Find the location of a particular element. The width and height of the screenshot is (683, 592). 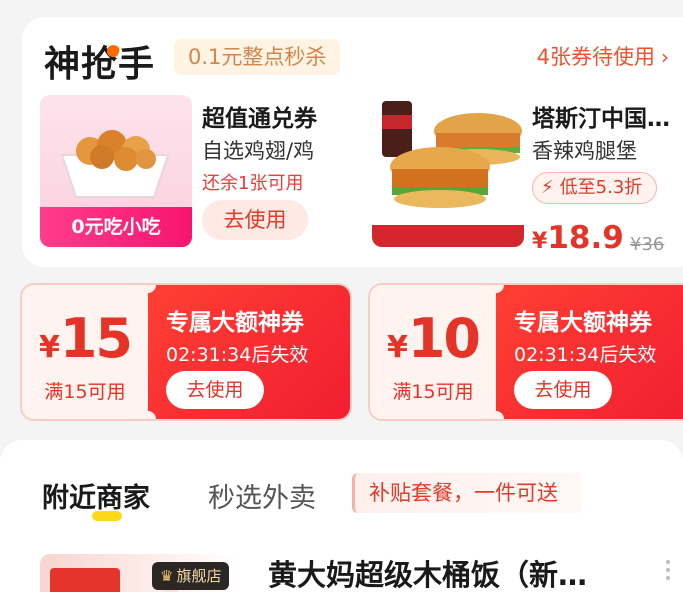

big-coupon: ¥10 满15可用 专属大额神券 02:31:34后失效 去使用 is located at coordinates (525, 352).